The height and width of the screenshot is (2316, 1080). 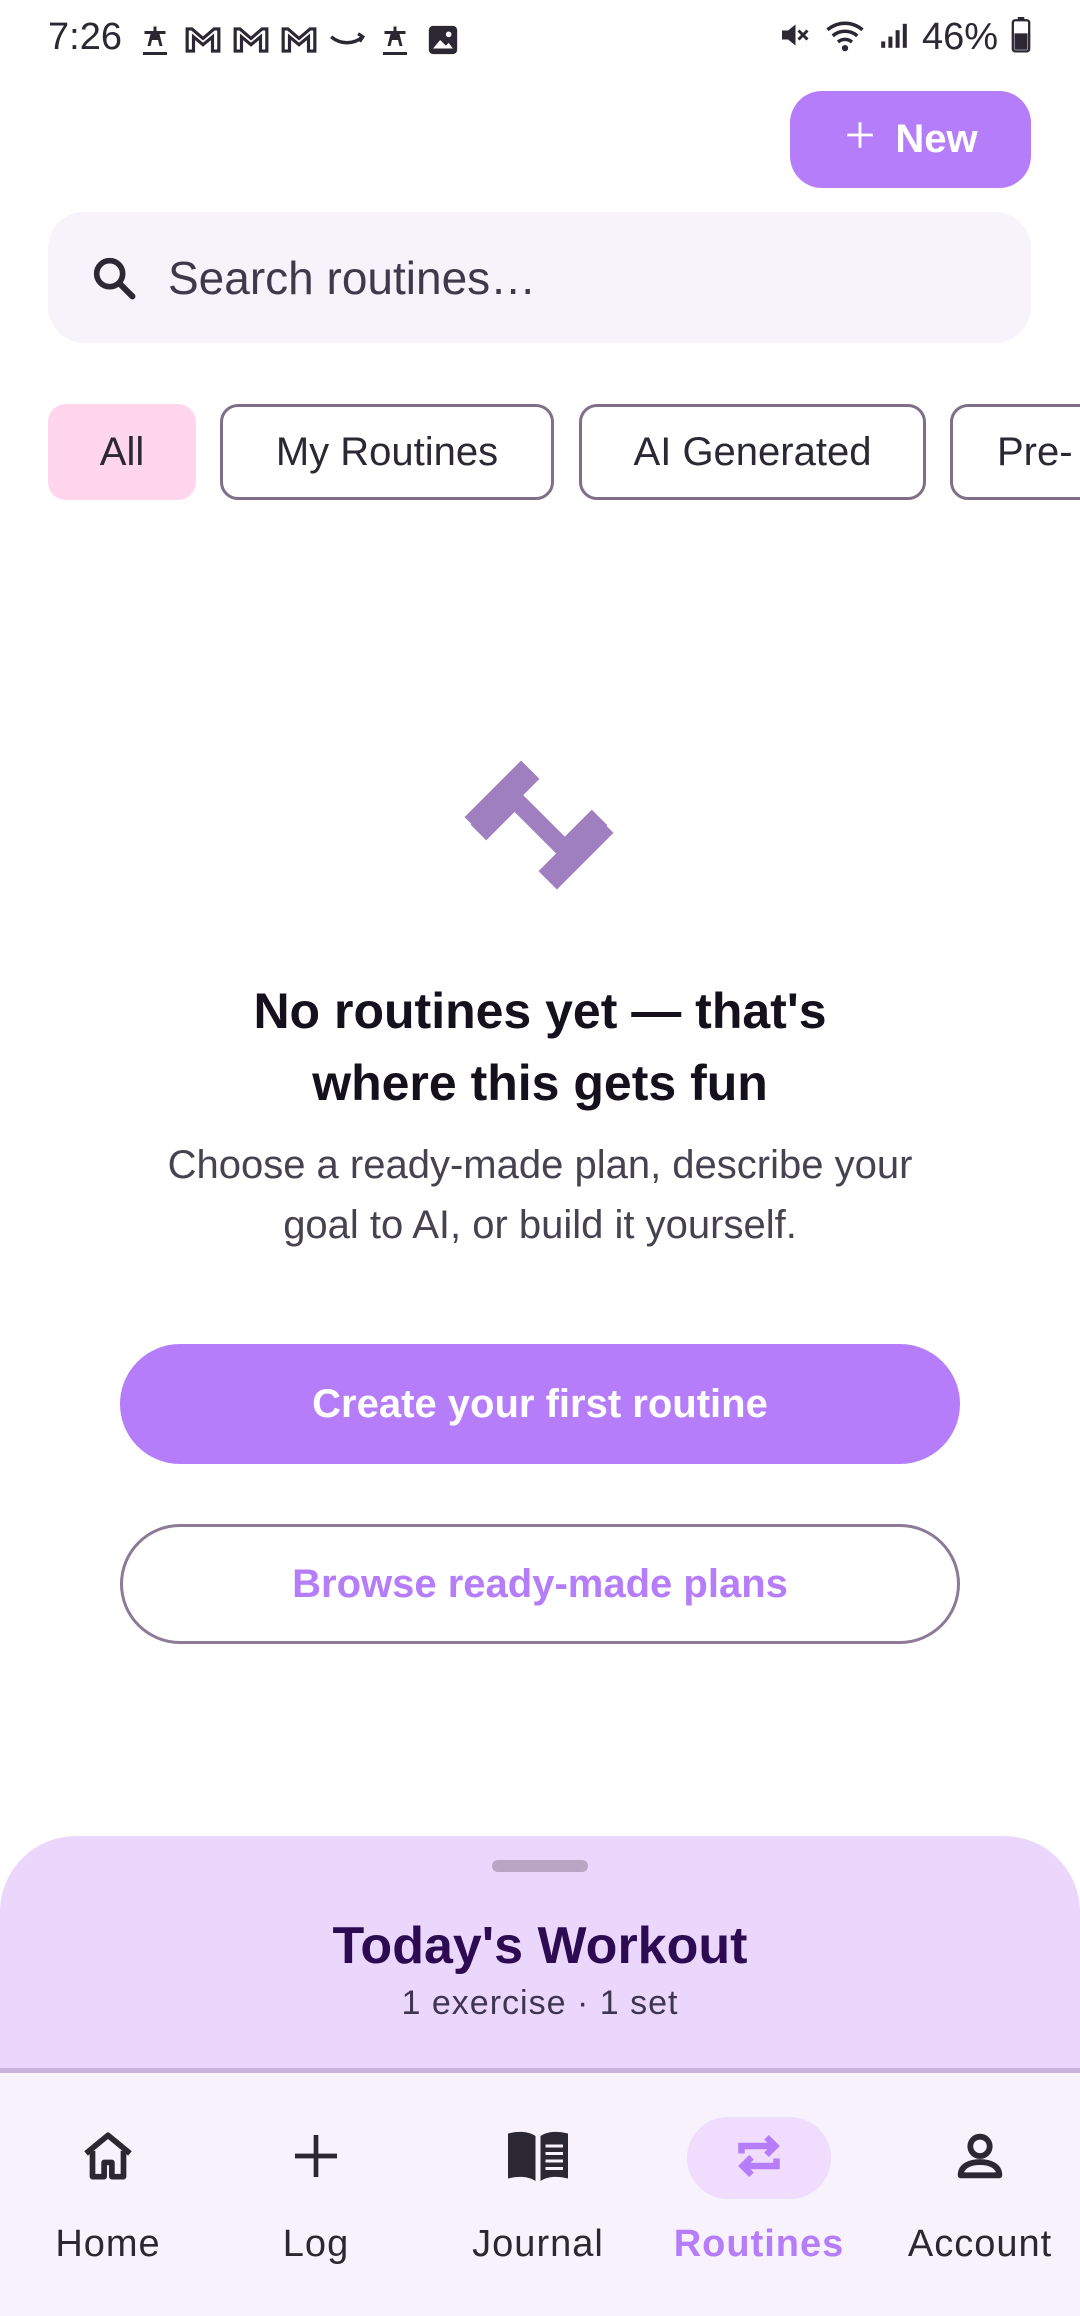 I want to click on bottom-navigation: Home Log Journal Routines Account, so click(x=540, y=2194).